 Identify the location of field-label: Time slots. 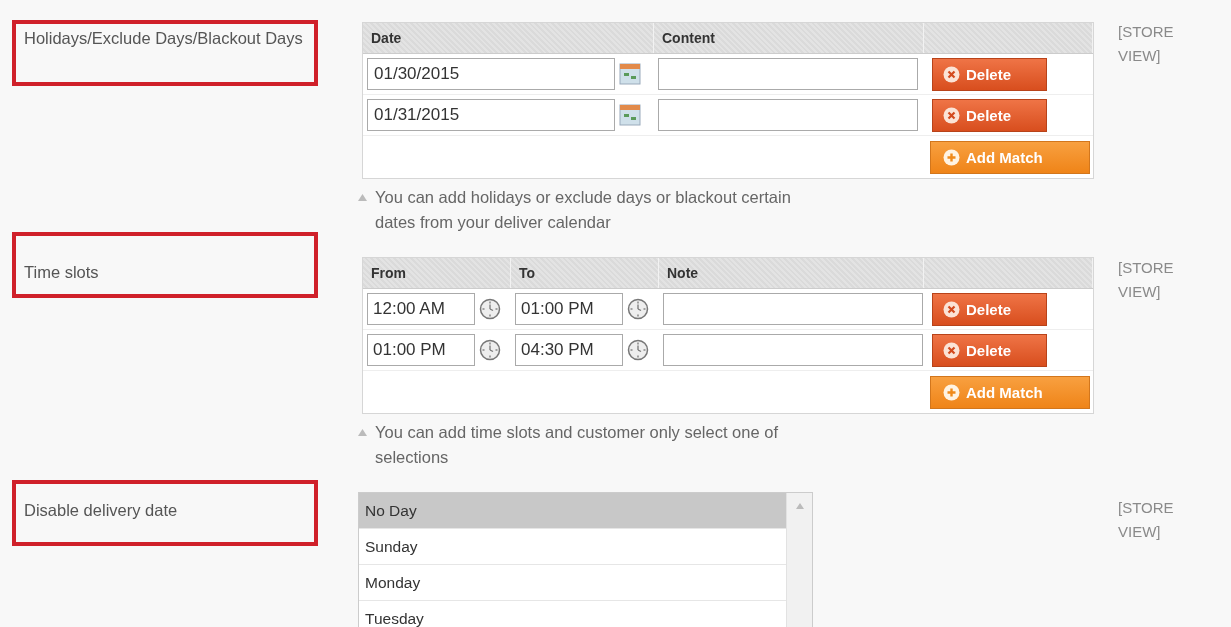
(61, 272).